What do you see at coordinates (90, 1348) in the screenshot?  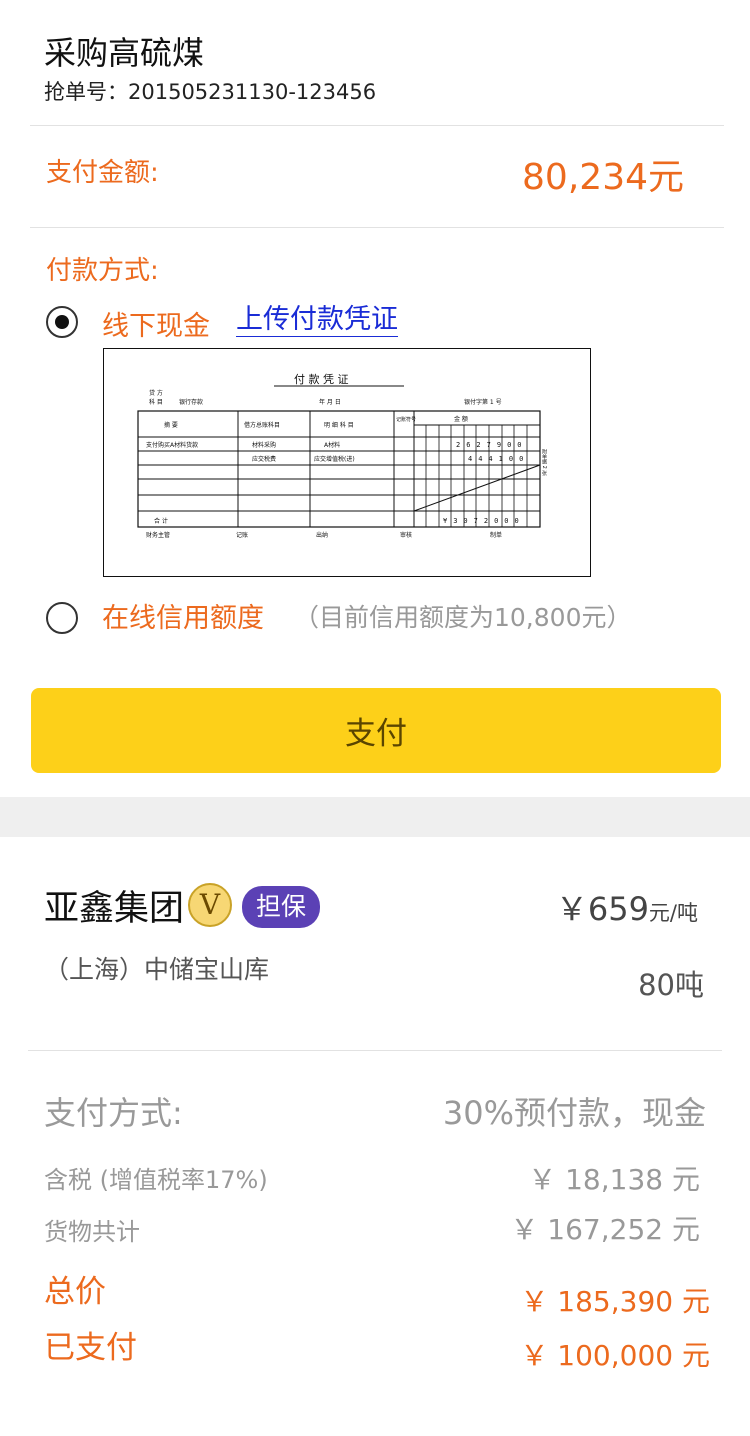 I see `summary-paid-label: 已支付` at bounding box center [90, 1348].